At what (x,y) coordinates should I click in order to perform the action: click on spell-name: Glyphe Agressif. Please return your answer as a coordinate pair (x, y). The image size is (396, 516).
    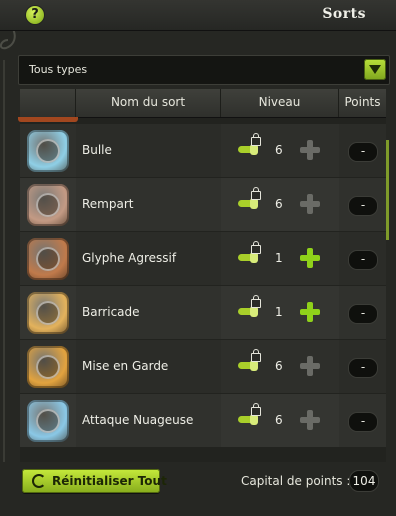
    Looking at the image, I should click on (129, 258).